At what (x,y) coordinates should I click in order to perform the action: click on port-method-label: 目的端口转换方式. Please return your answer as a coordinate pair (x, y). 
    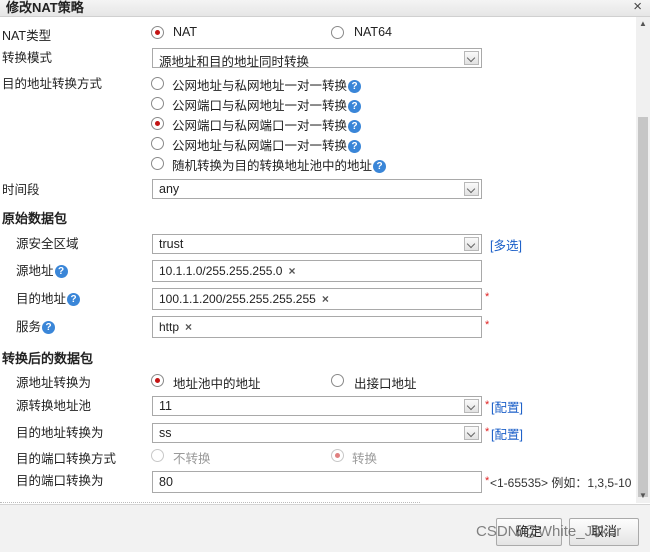
    Looking at the image, I should click on (66, 459).